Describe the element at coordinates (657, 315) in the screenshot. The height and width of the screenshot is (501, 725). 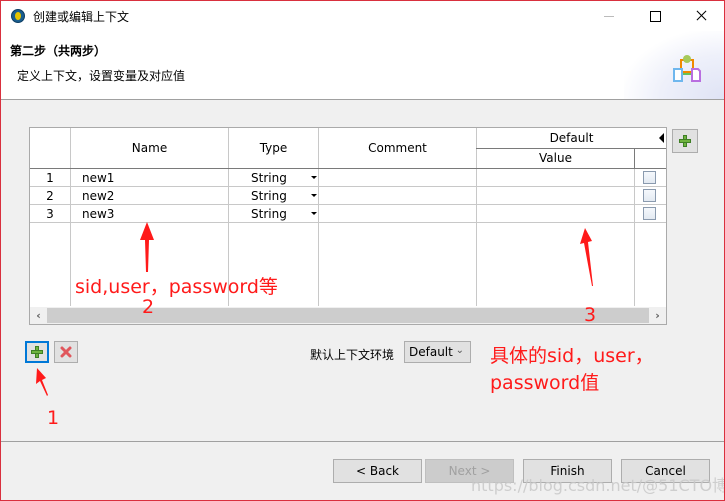
I see `scroll-right-button: ›` at that location.